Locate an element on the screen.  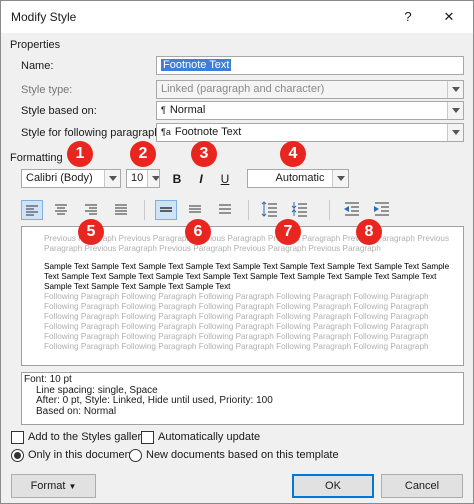
following-paragraph-select: ¶a Footnote Text is located at coordinates (310, 132).